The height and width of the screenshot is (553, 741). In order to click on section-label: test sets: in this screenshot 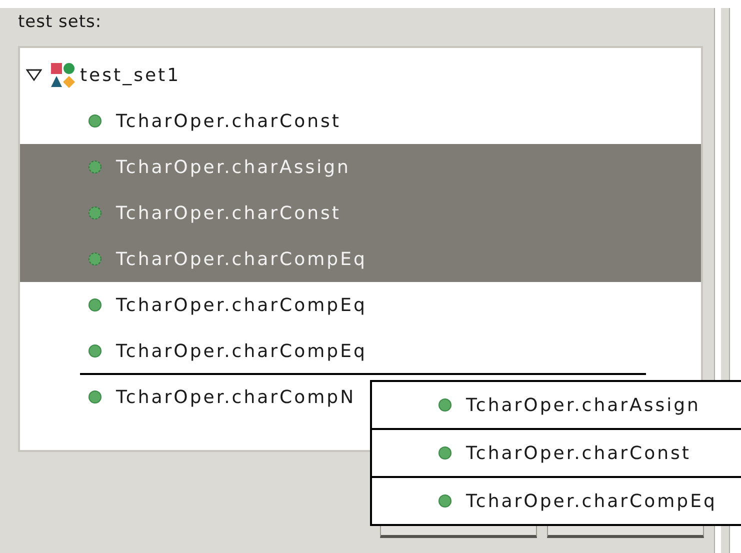, I will do `click(60, 22)`.